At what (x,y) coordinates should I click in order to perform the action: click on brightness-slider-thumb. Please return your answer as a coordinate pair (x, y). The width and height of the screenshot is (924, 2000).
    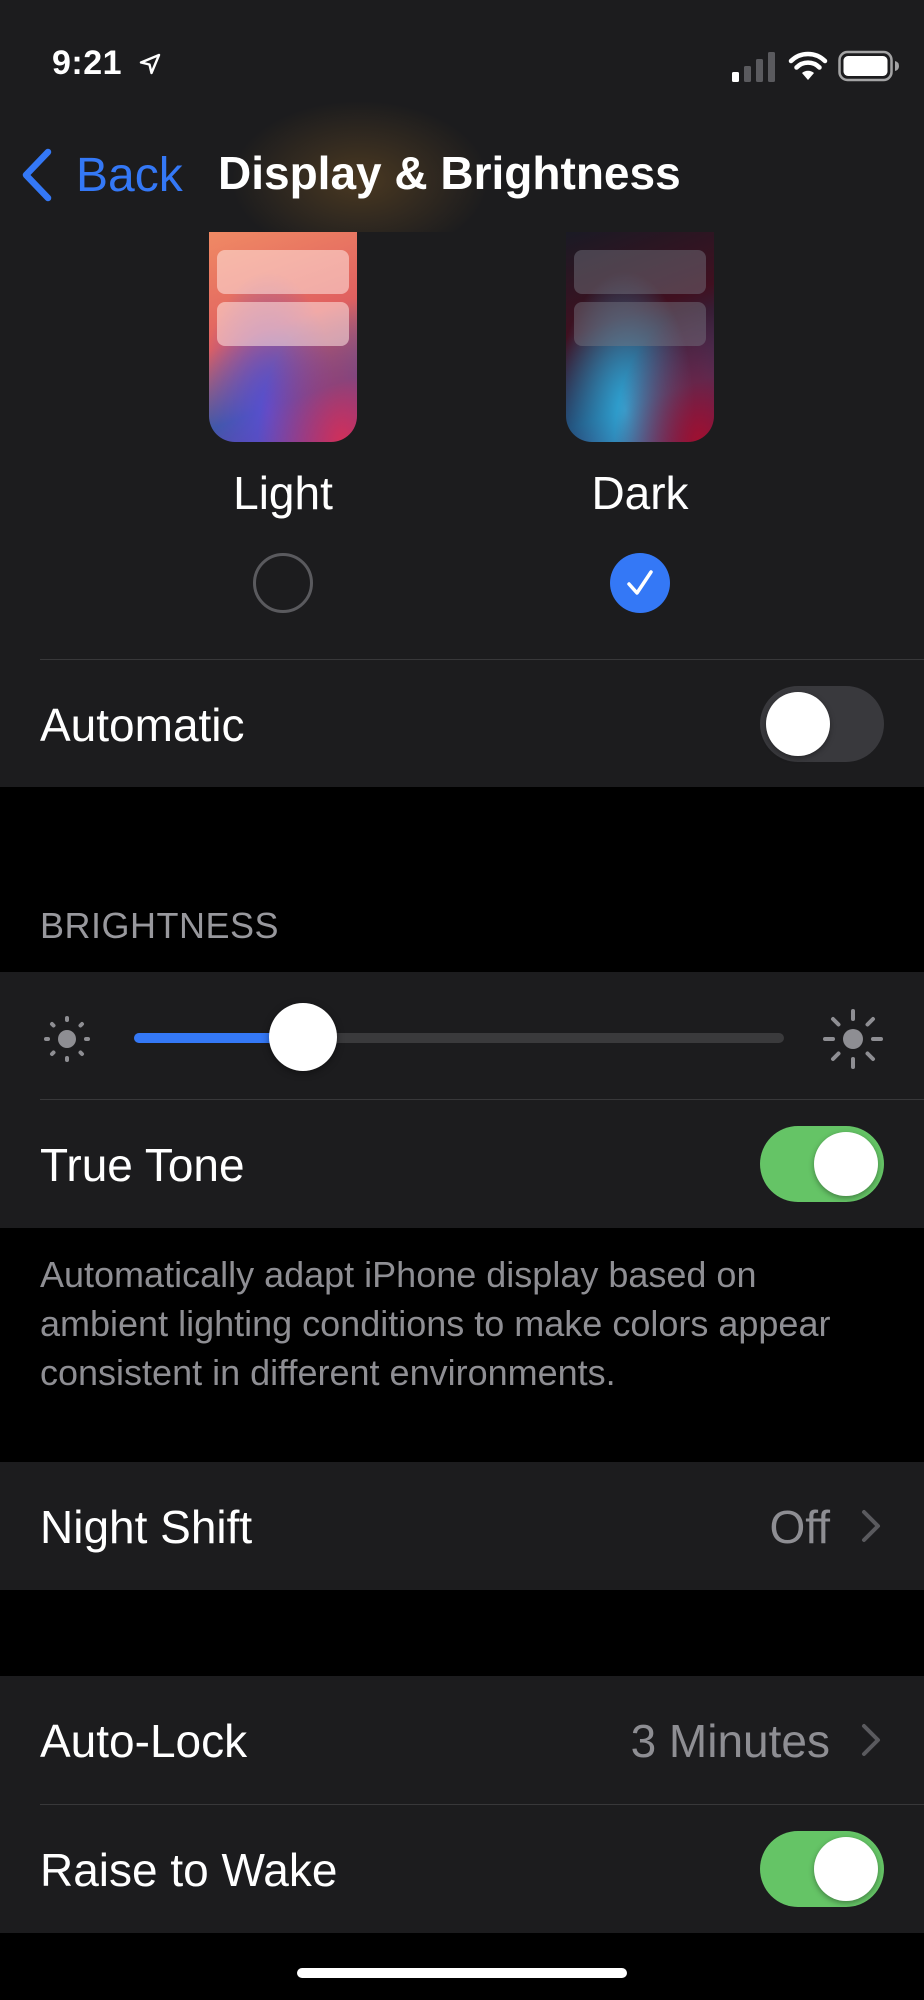
    Looking at the image, I should click on (303, 1037).